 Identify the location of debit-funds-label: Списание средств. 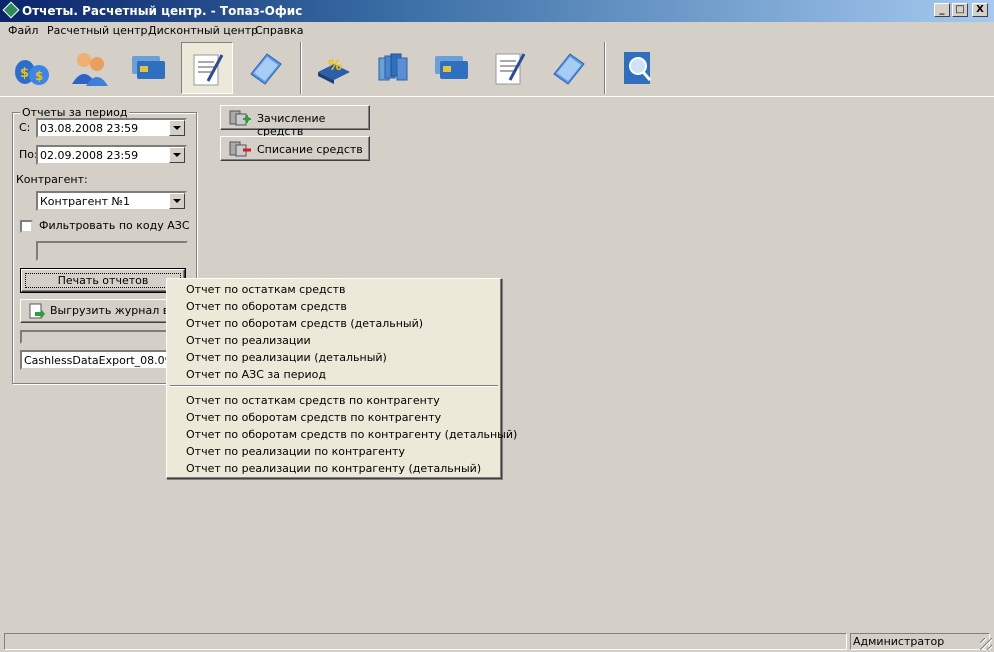
(310, 149).